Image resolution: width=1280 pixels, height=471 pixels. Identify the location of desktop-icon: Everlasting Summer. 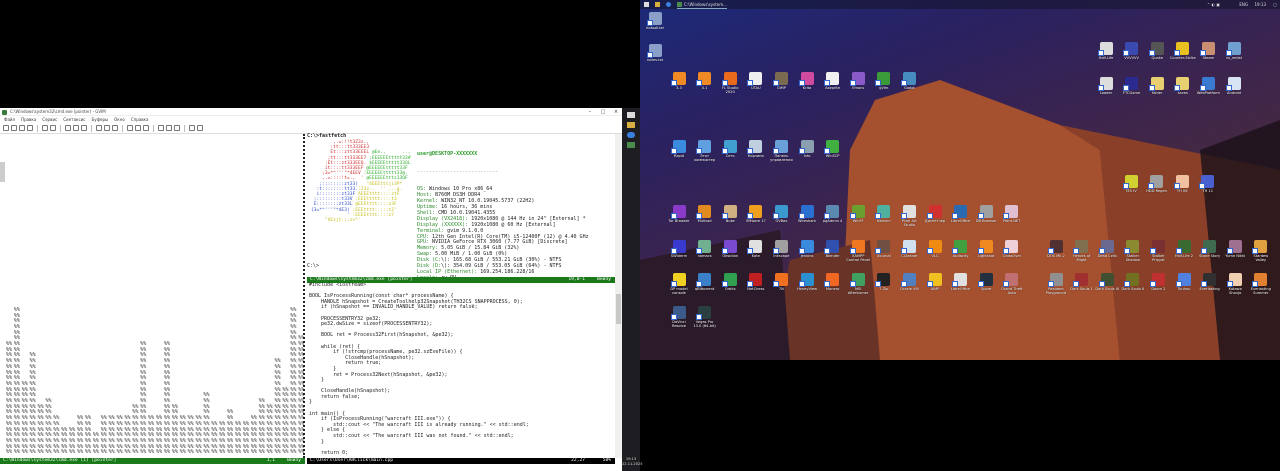
(1261, 289).